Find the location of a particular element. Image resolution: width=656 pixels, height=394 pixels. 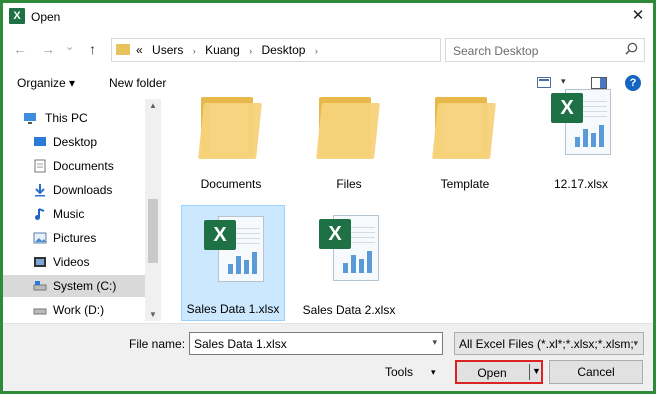

breadcrumb-users: Users is located at coordinates (167, 50).